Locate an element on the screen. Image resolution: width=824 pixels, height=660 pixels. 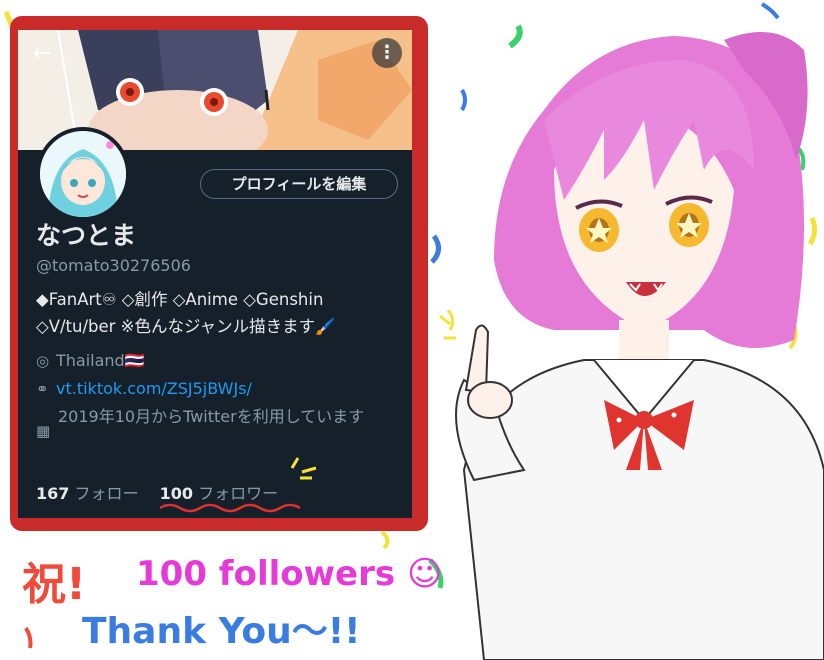
sparkle-marks is located at coordinates (303, 468).